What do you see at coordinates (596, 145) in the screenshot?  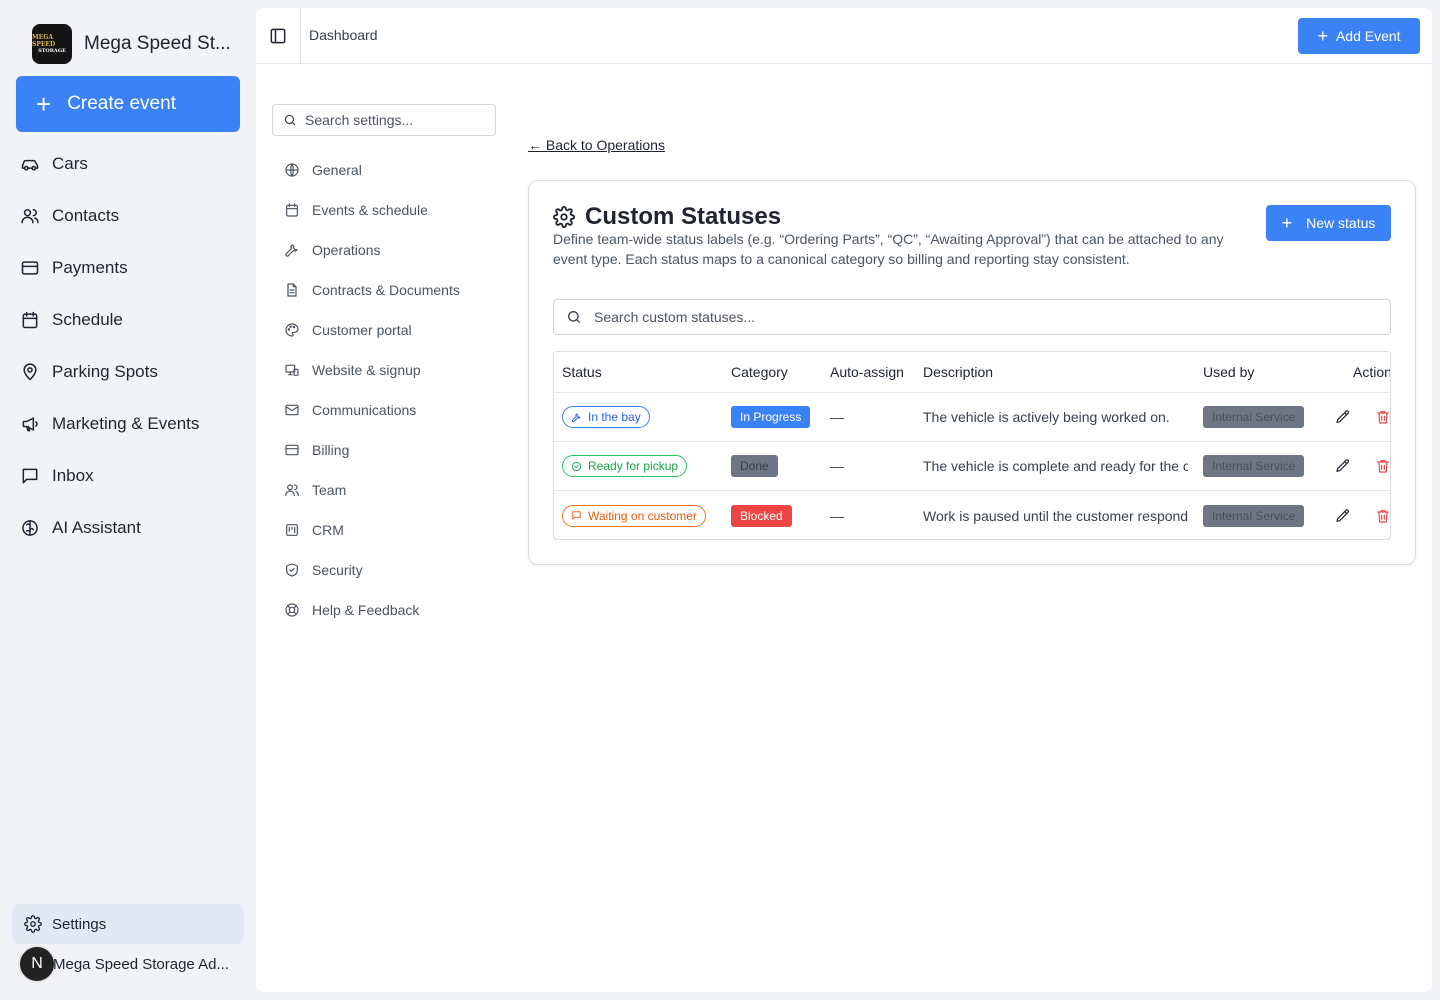 I see `back-to-operations-link: ← Back to Operations` at bounding box center [596, 145].